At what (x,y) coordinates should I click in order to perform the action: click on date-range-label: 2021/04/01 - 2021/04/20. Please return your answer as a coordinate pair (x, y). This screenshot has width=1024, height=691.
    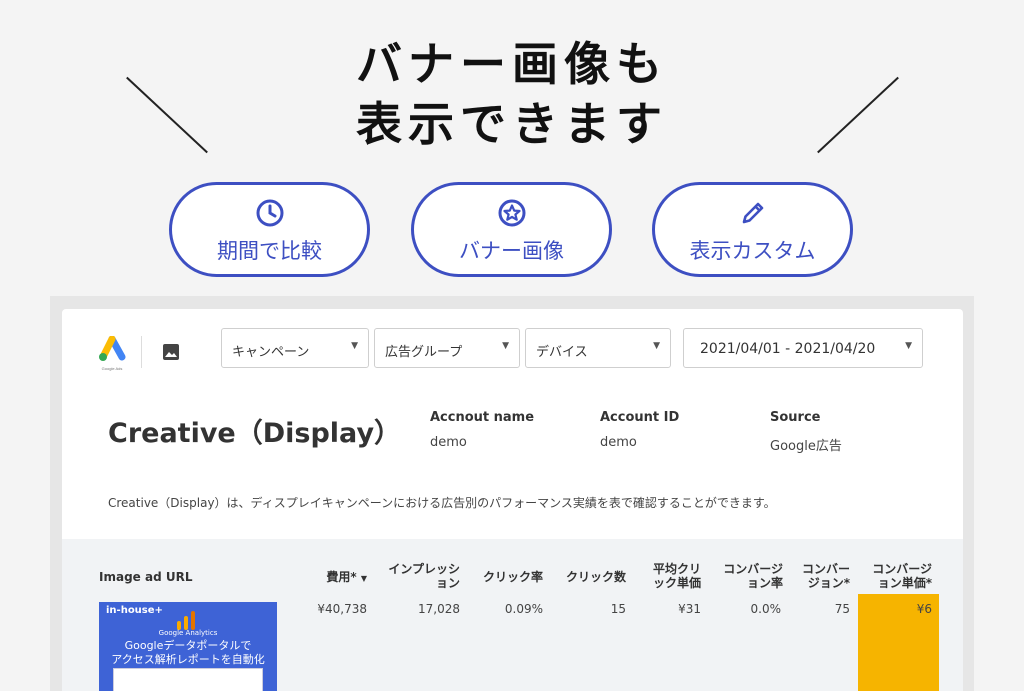
    Looking at the image, I should click on (788, 349).